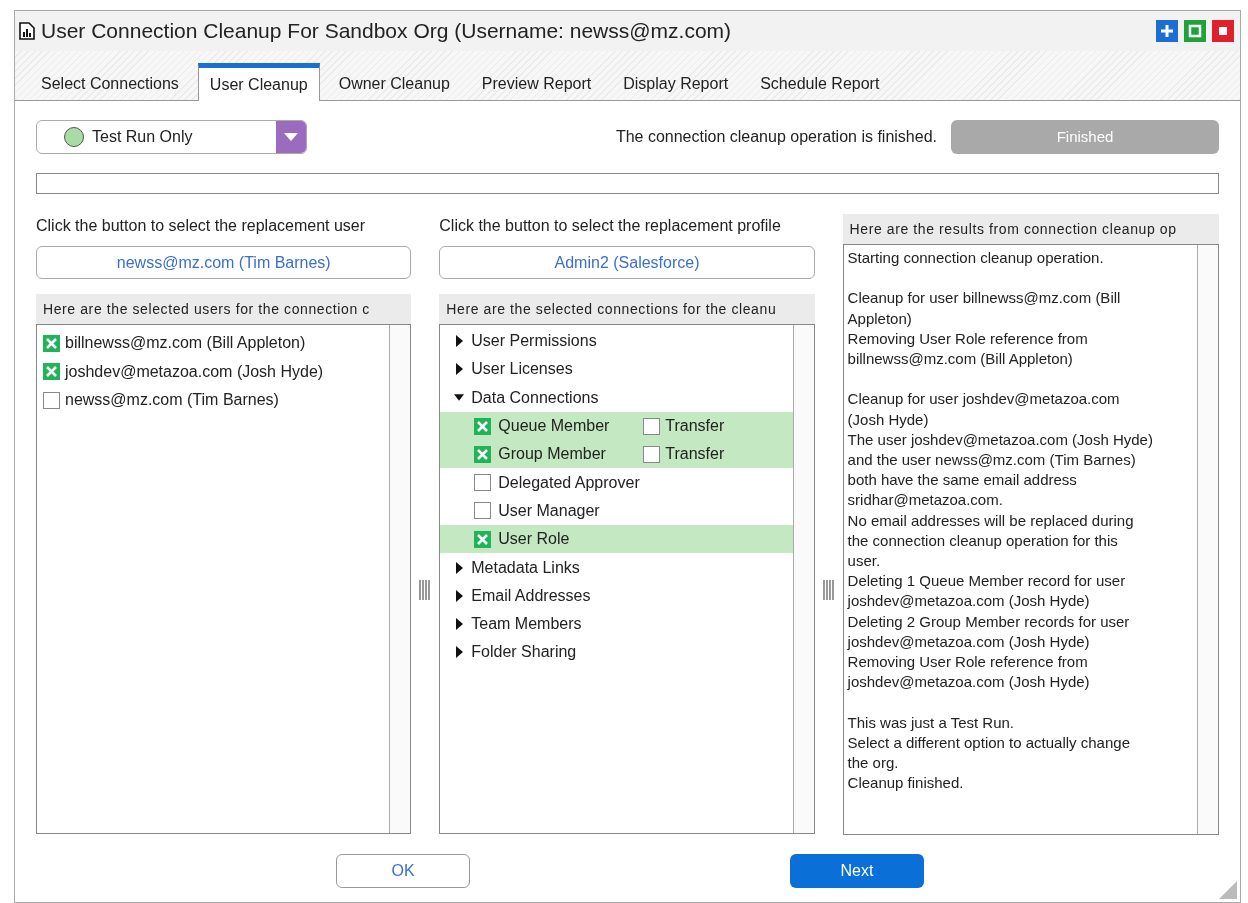  I want to click on prompt-label: Click the button to select the replacement user, so click(201, 226).